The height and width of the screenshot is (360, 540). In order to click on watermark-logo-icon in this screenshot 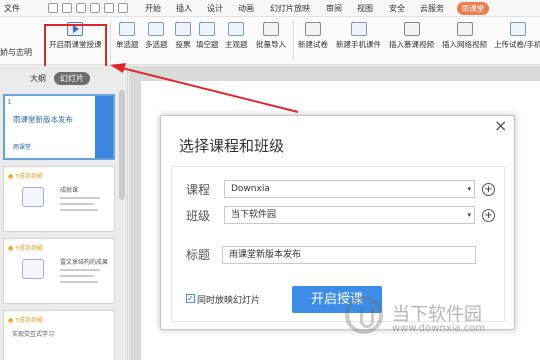, I will do `click(364, 315)`.